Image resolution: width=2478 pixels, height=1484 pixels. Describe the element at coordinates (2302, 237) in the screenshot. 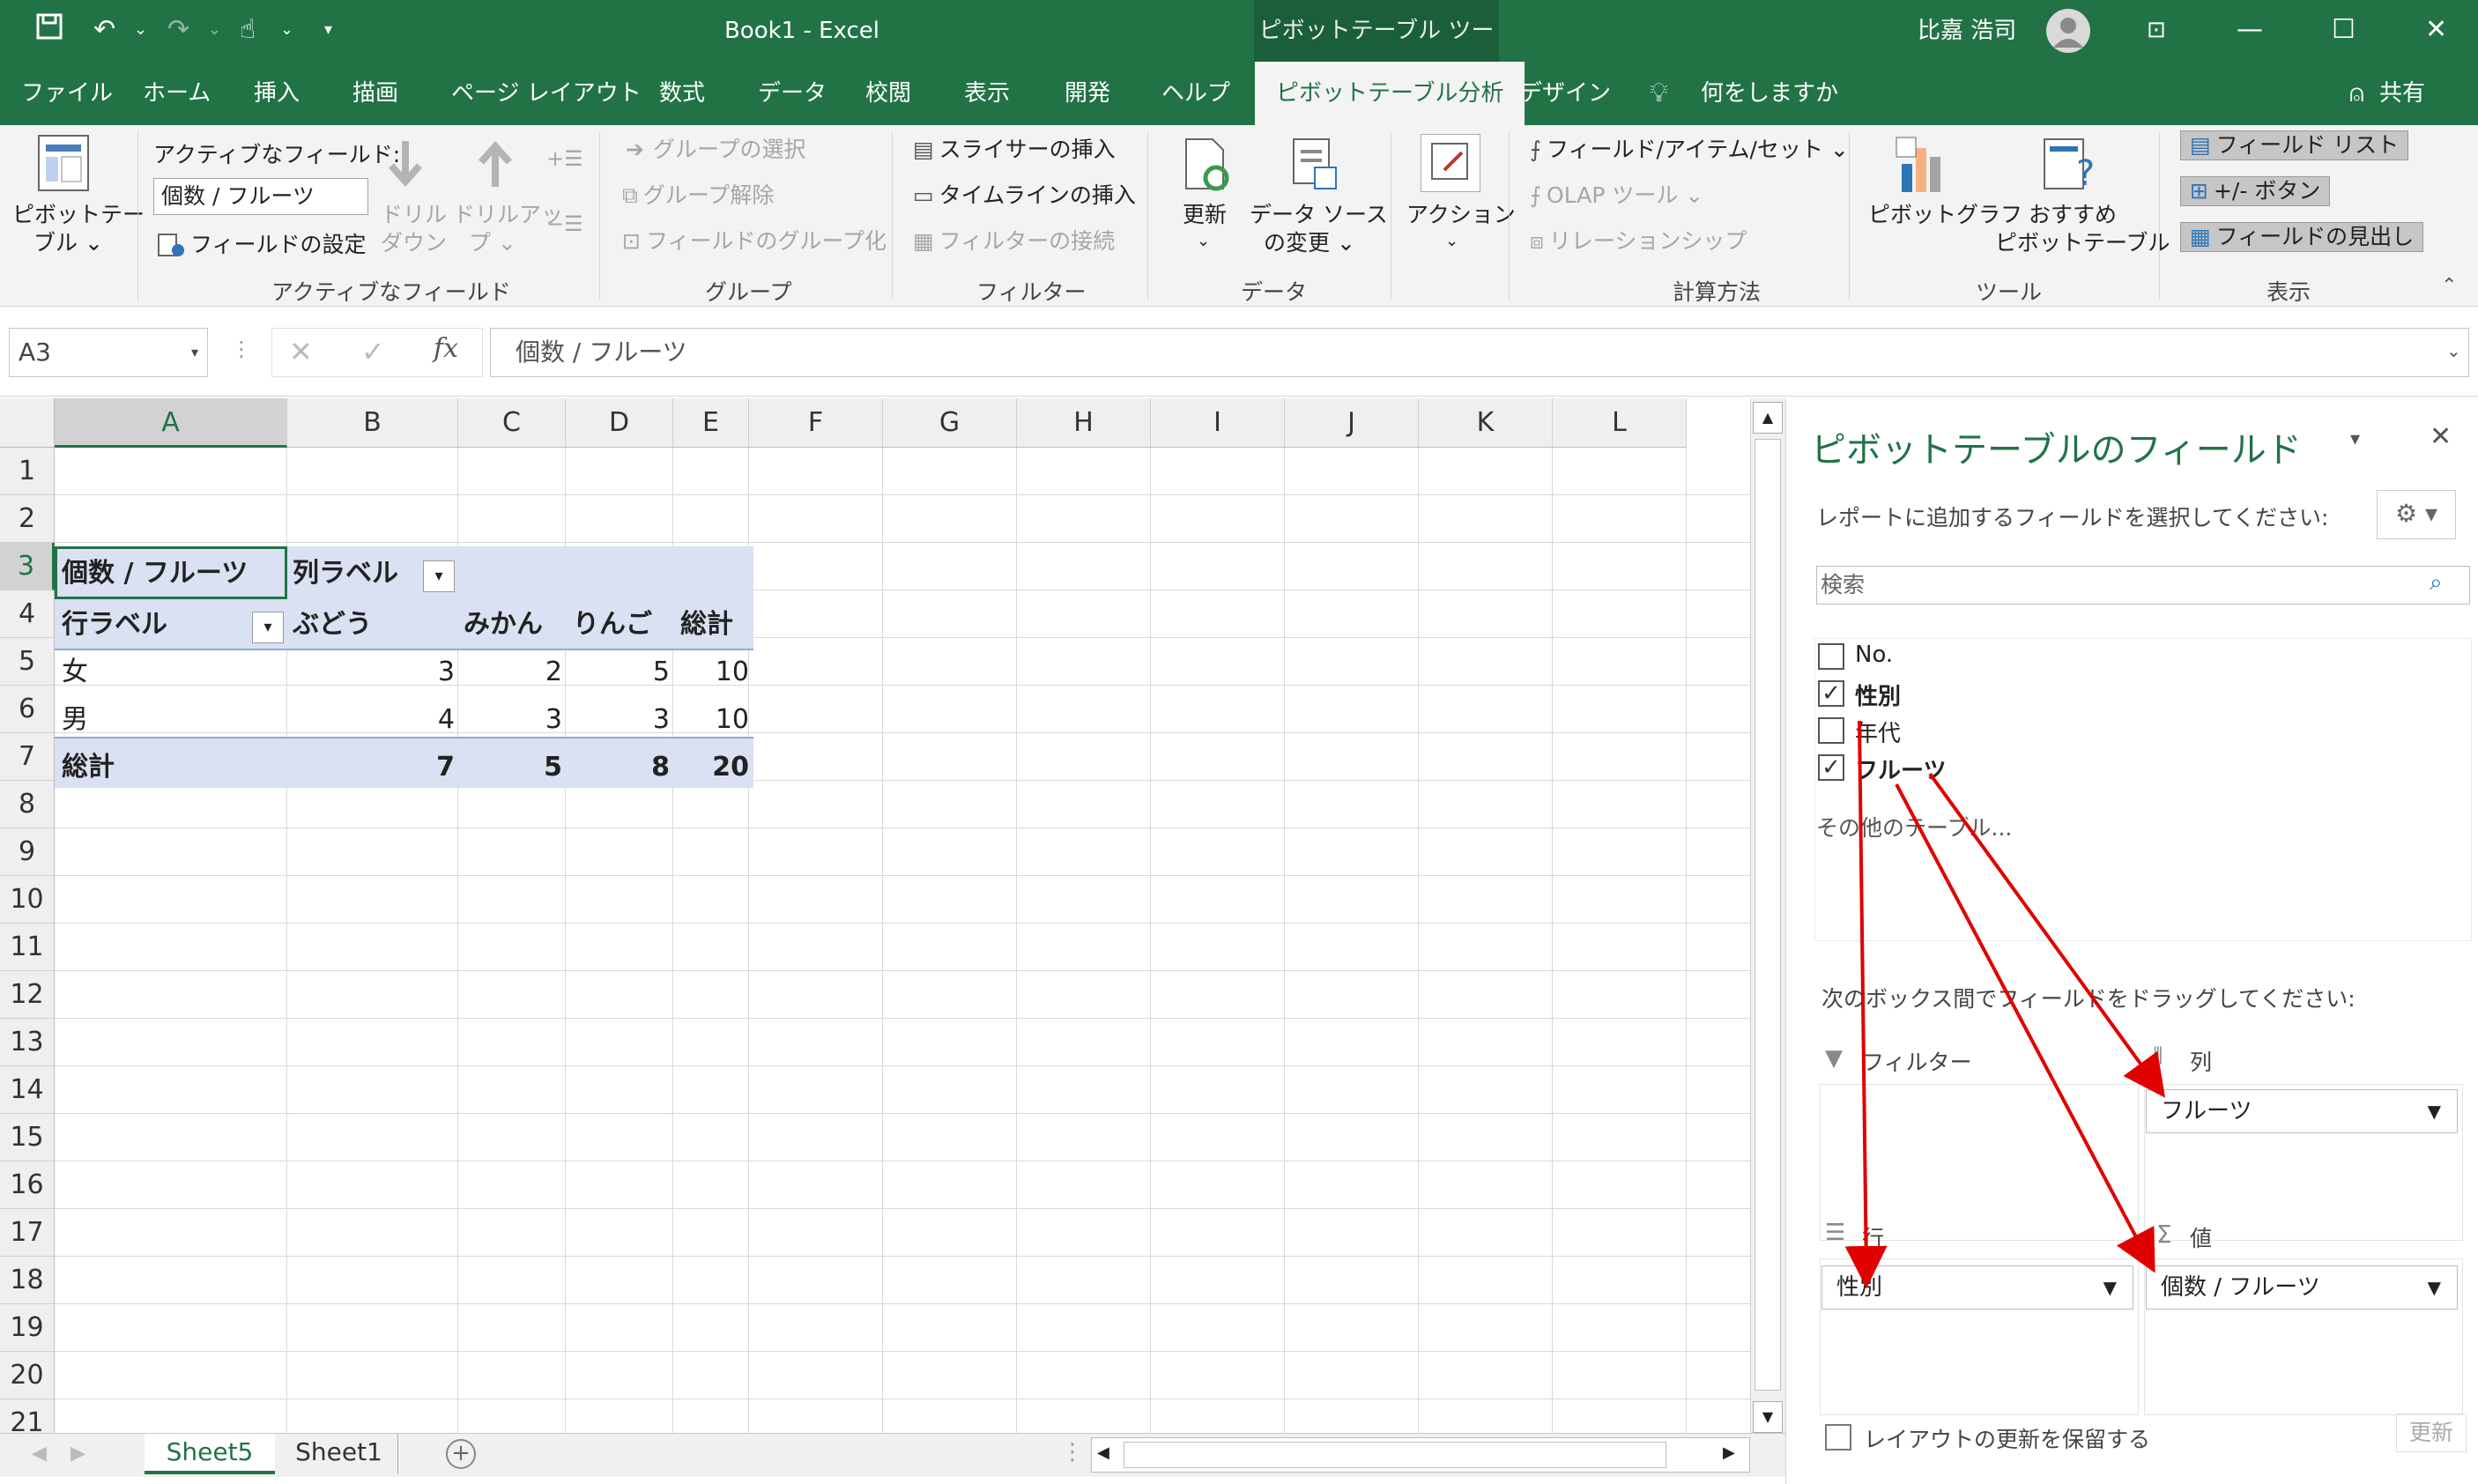

I see `field-headers-toggle: ▦ フィールドの見出し` at that location.